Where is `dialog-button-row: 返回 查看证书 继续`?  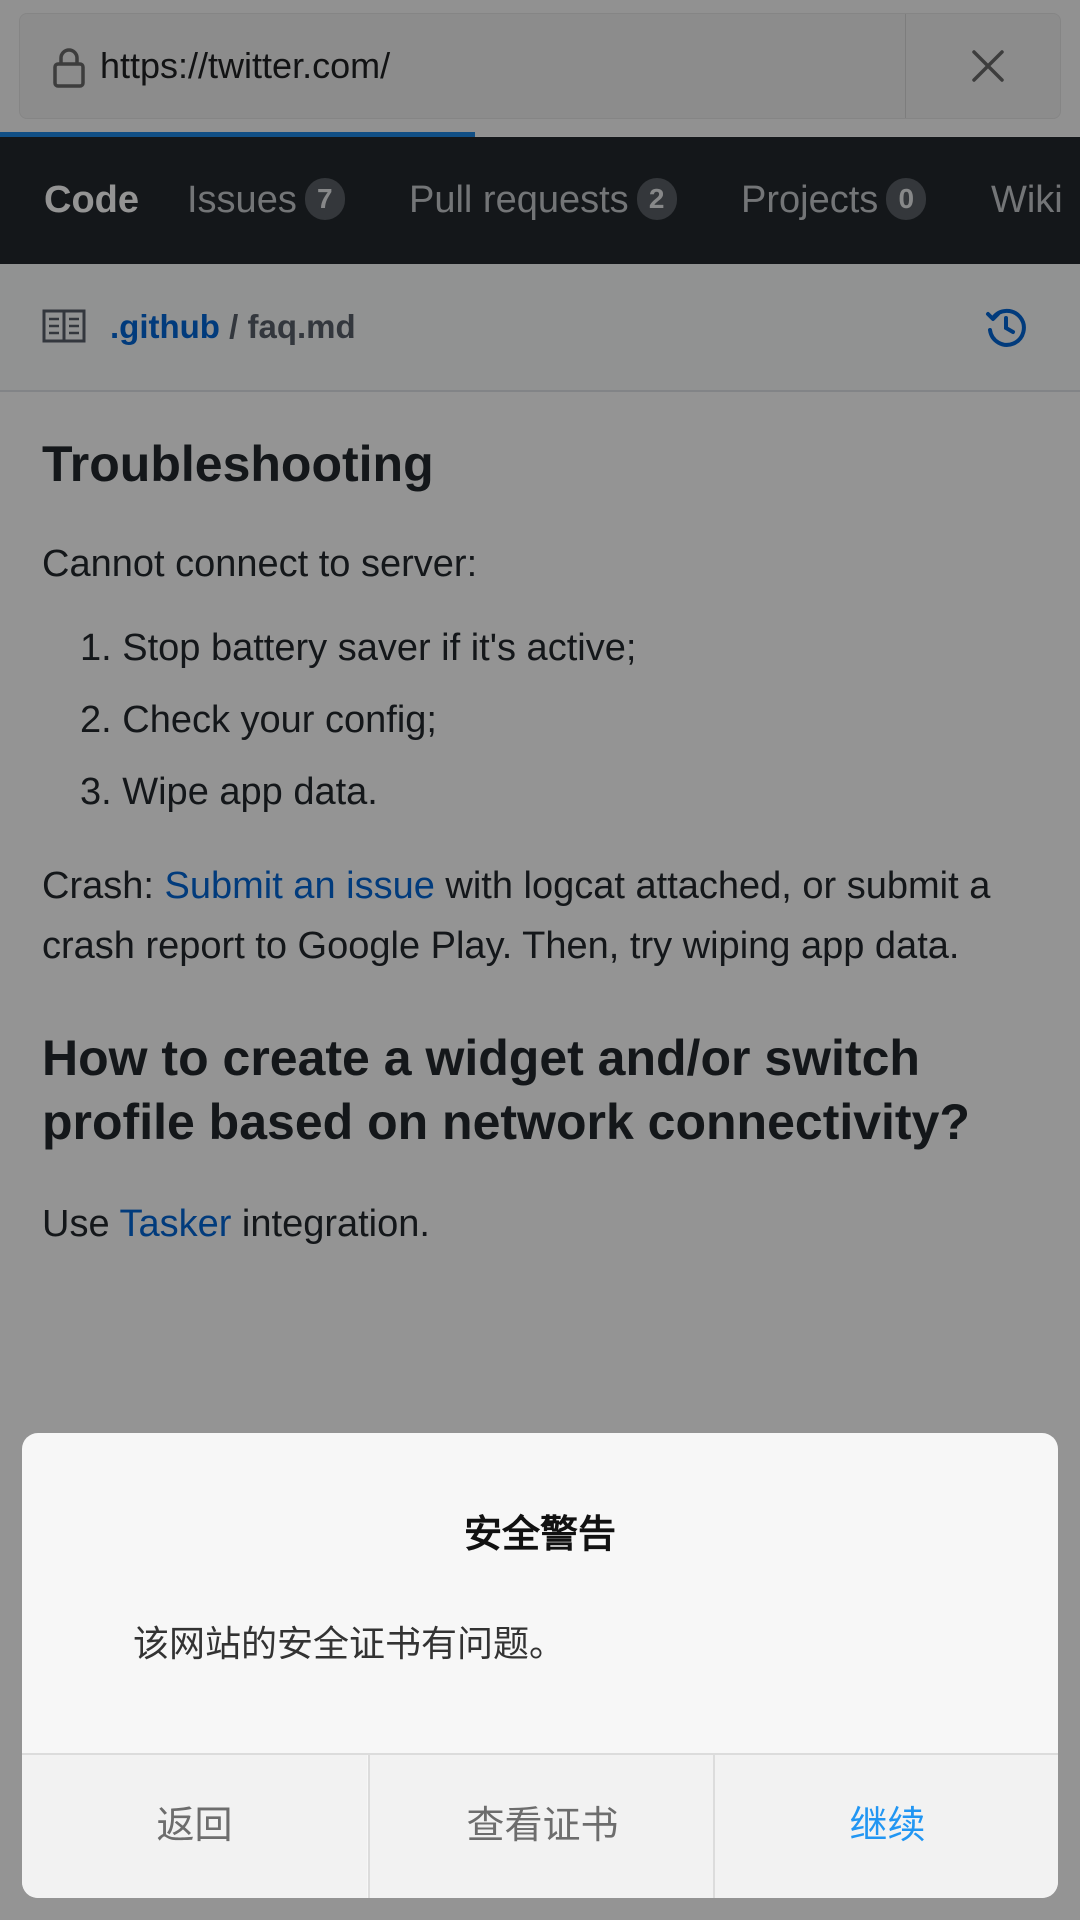
dialog-button-row: 返回 查看证书 继续 is located at coordinates (540, 1825).